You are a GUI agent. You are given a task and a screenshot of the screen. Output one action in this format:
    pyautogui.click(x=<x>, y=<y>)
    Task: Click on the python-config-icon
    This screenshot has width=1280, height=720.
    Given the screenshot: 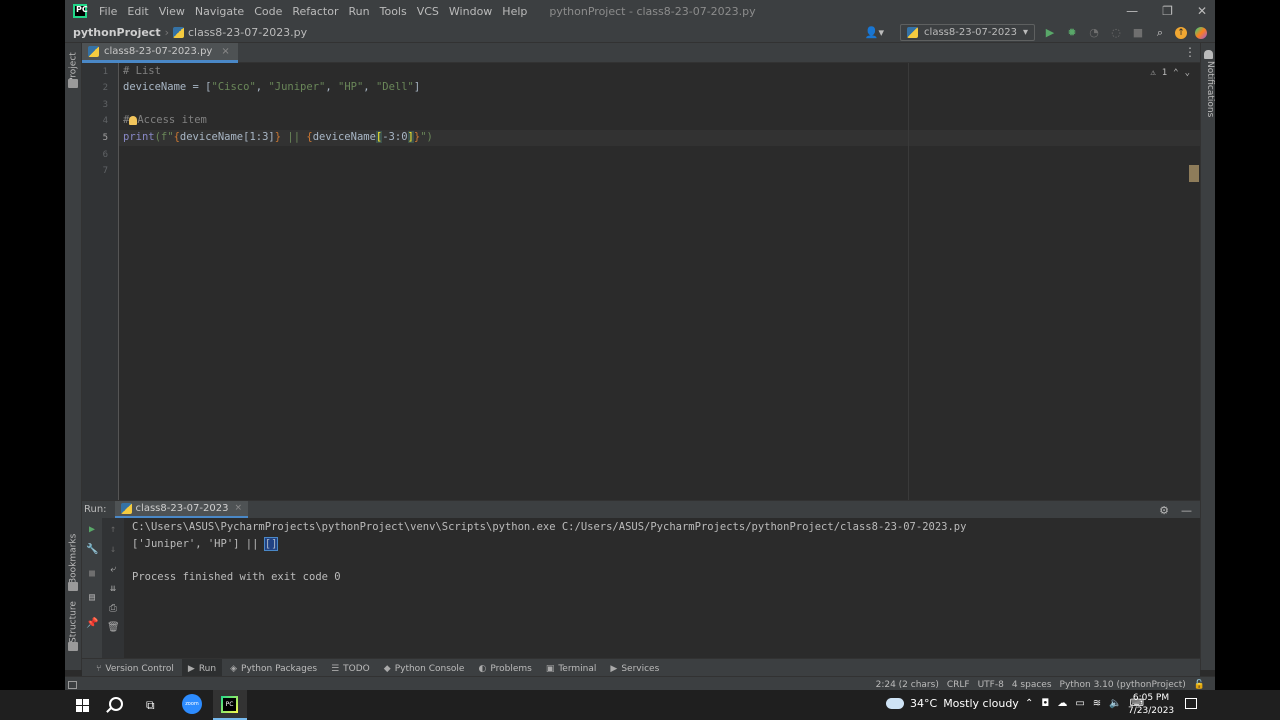 What is the action you would take?
    pyautogui.click(x=913, y=32)
    